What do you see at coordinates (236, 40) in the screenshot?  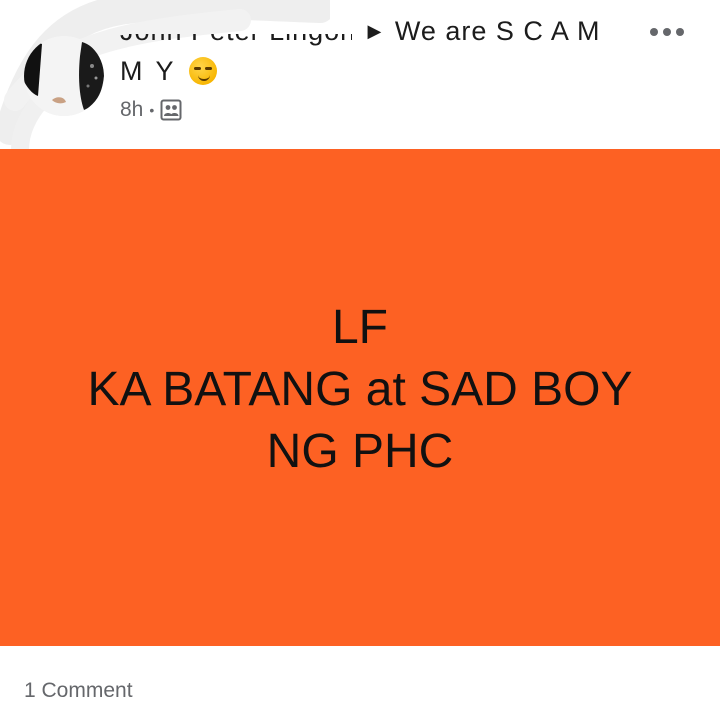 I see `author-name: John Peter Lingon` at bounding box center [236, 40].